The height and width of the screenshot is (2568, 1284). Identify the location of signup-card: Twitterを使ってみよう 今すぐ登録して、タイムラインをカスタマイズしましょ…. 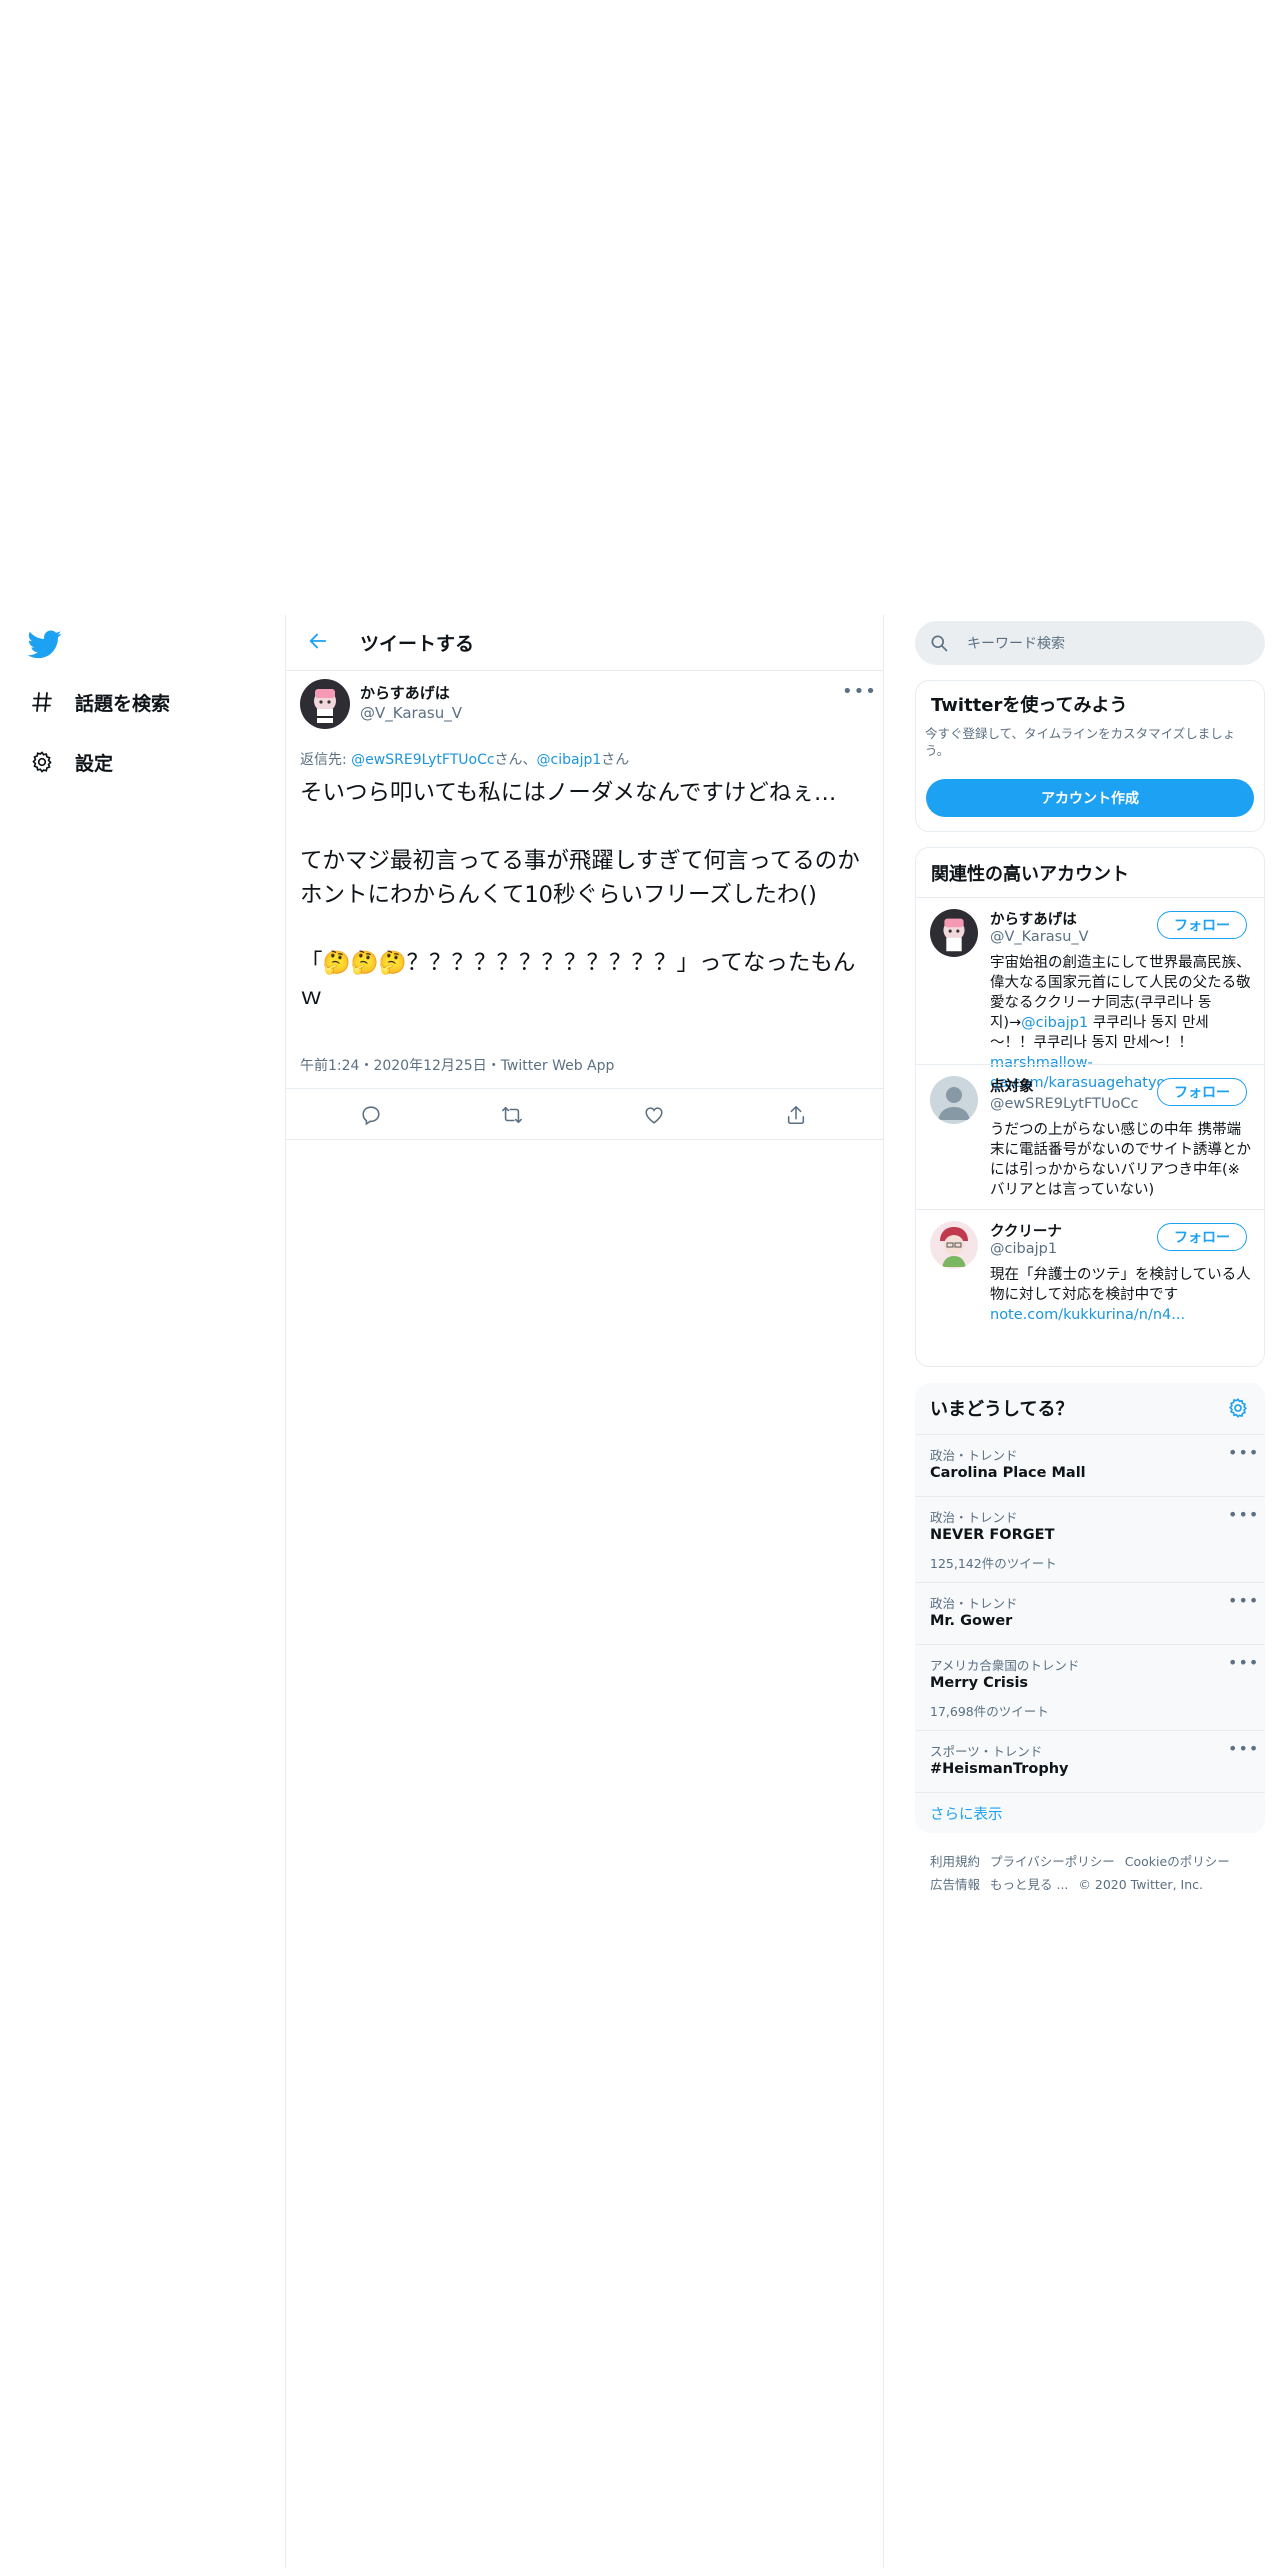
(1090, 756).